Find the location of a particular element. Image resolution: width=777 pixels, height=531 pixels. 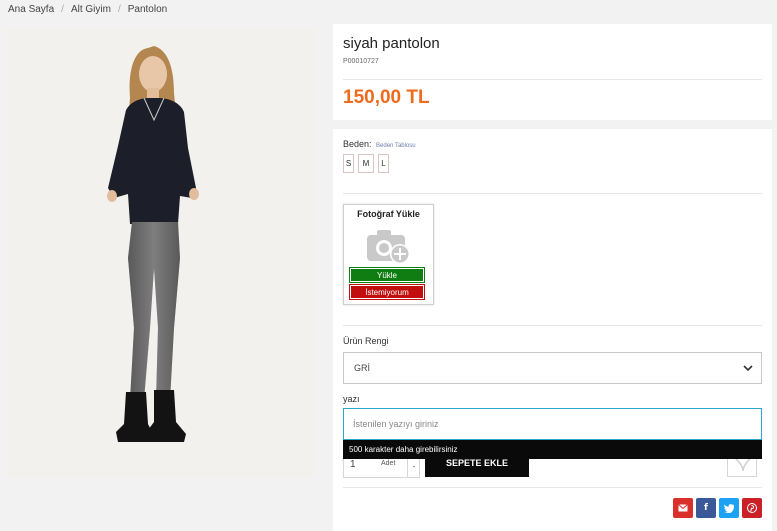

color-select: GRİ is located at coordinates (552, 368).